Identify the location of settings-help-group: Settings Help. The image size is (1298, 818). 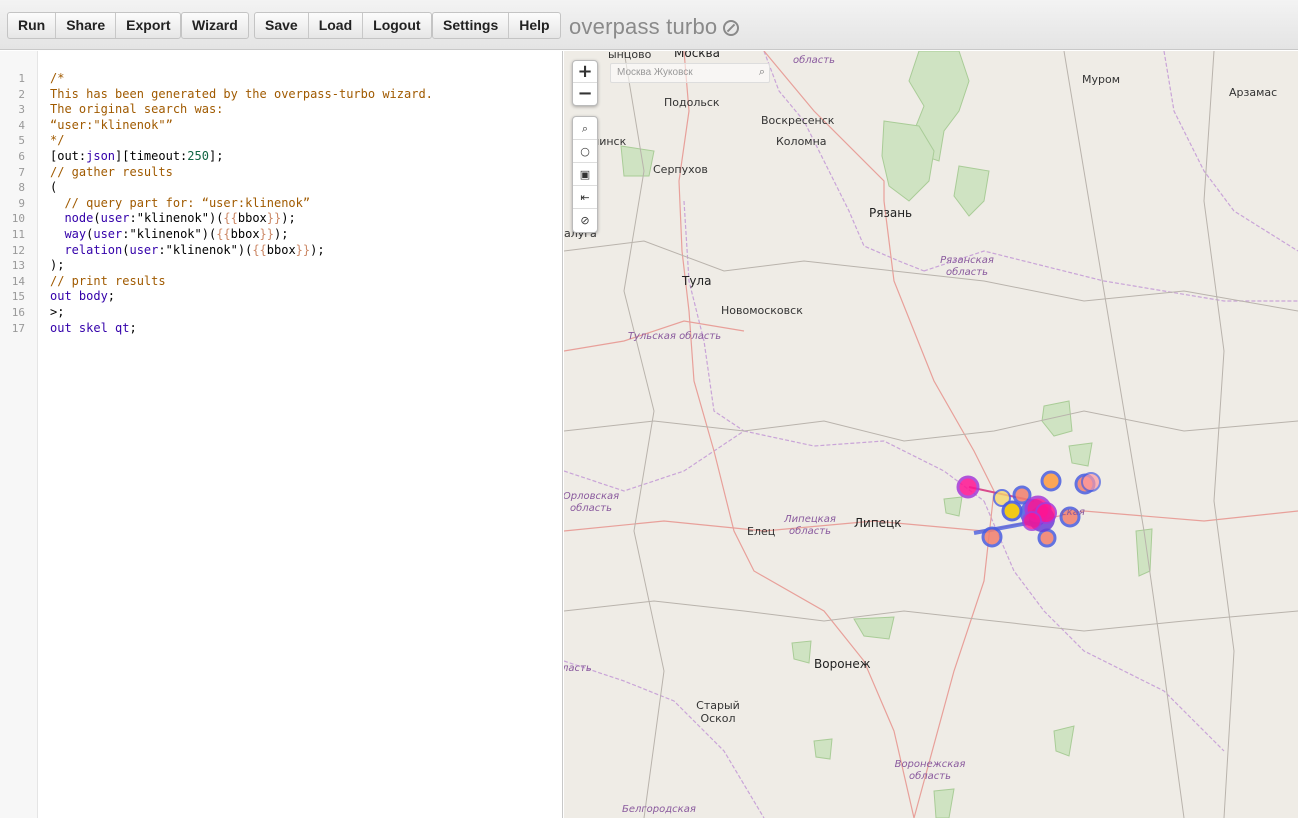
(496, 25).